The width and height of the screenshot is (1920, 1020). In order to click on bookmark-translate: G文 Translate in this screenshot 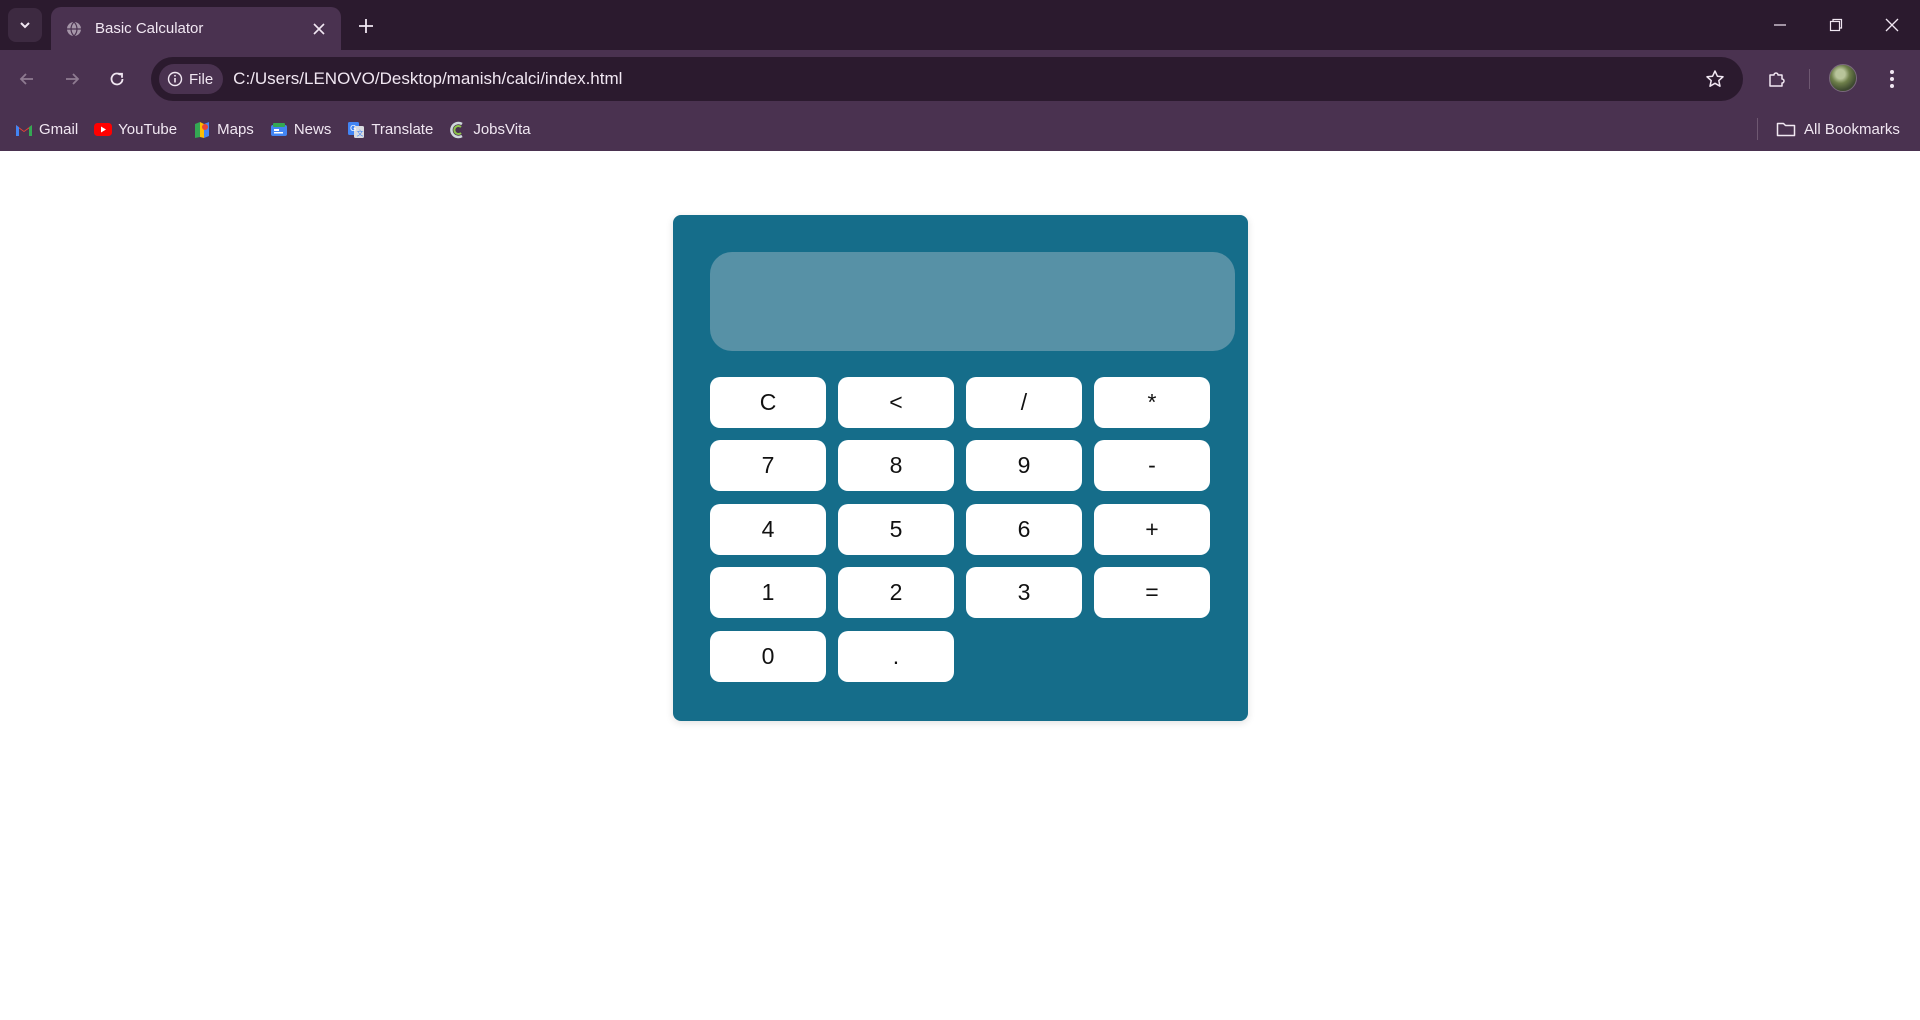, I will do `click(390, 130)`.